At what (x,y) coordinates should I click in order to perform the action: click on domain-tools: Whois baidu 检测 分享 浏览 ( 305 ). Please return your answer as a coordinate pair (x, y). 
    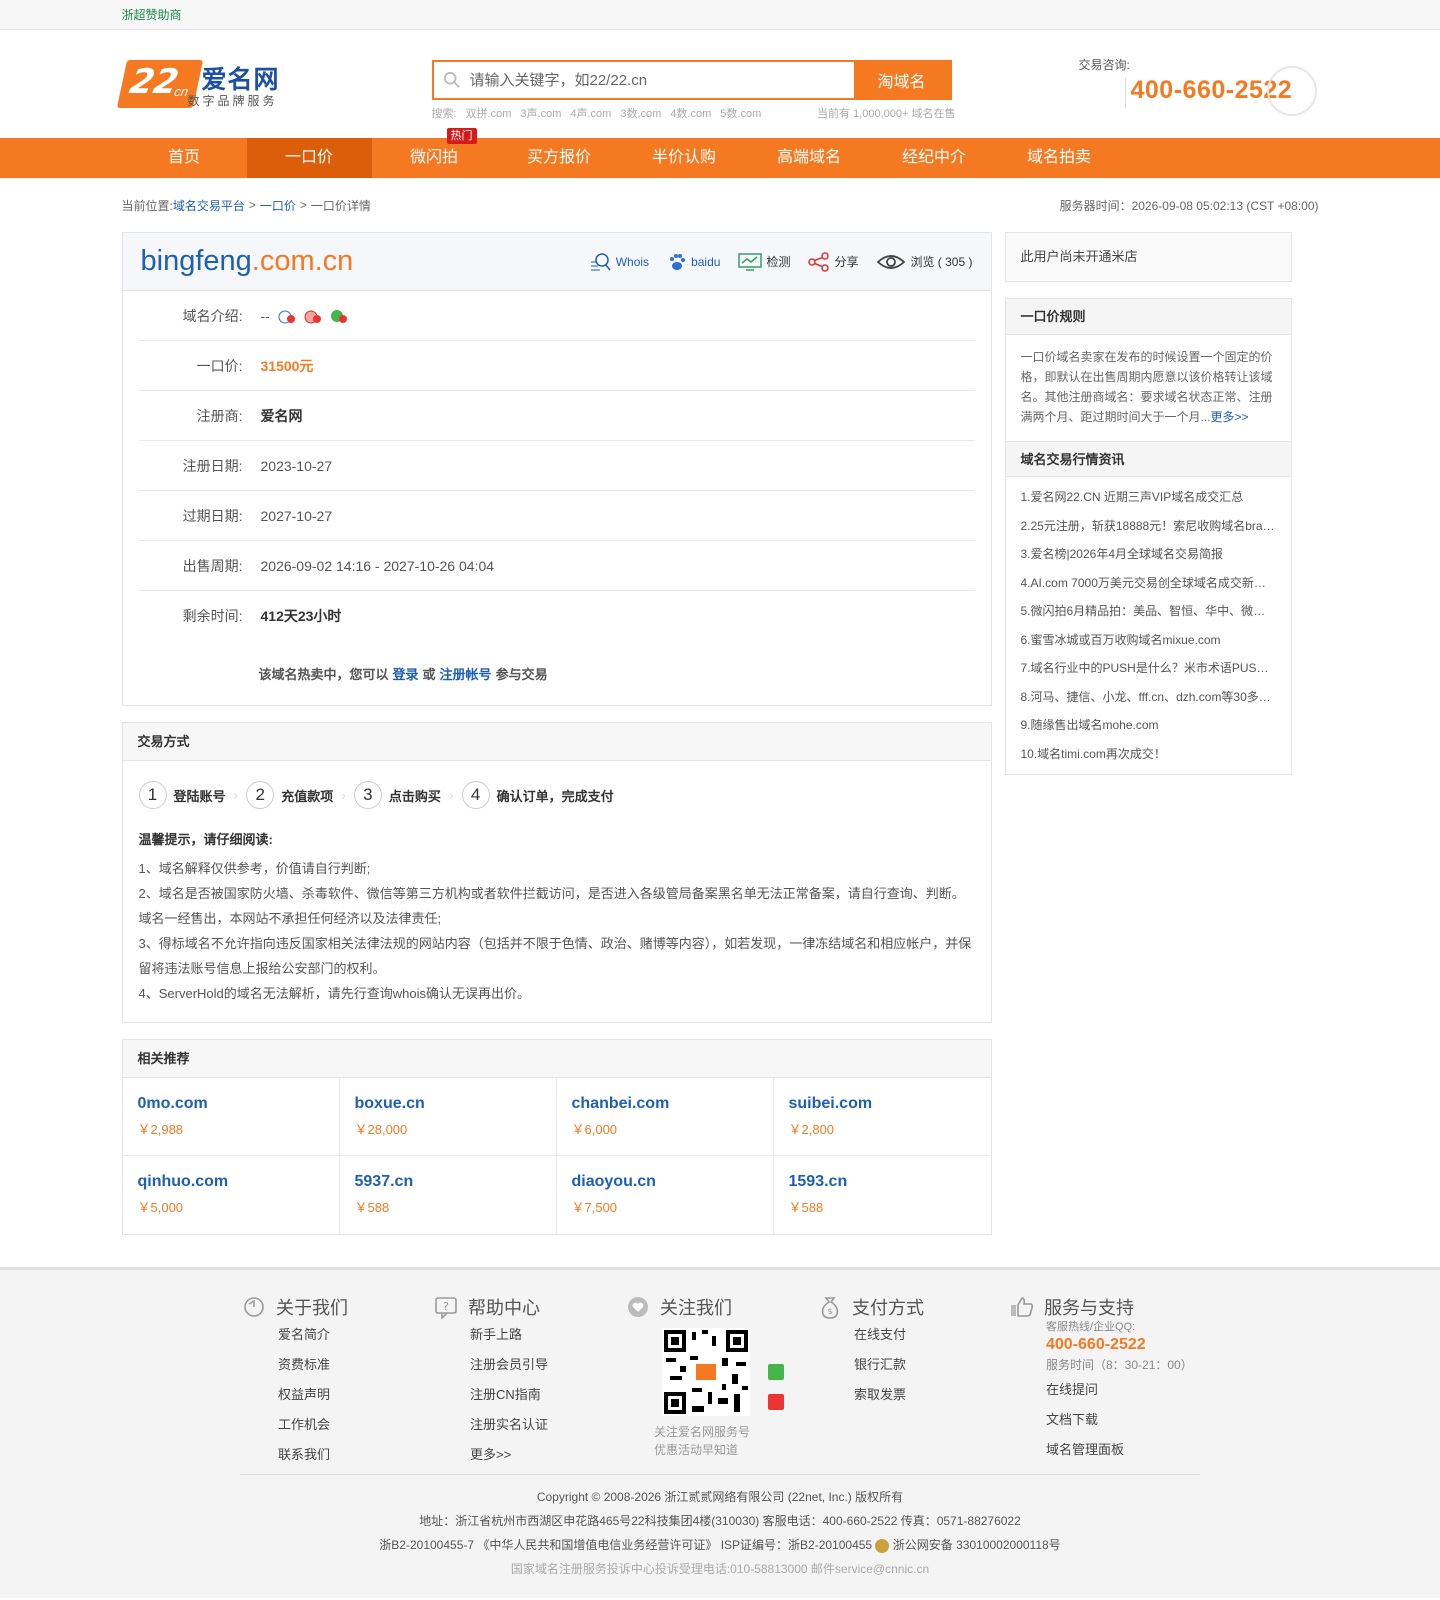
    Looking at the image, I should click on (772, 261).